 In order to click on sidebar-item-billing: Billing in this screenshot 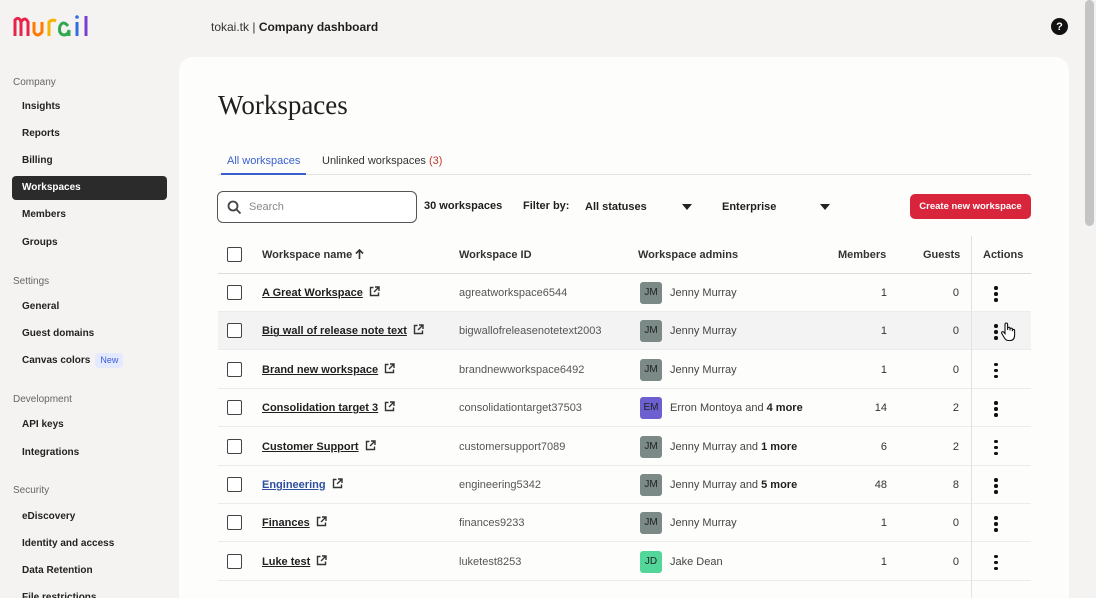, I will do `click(89, 161)`.